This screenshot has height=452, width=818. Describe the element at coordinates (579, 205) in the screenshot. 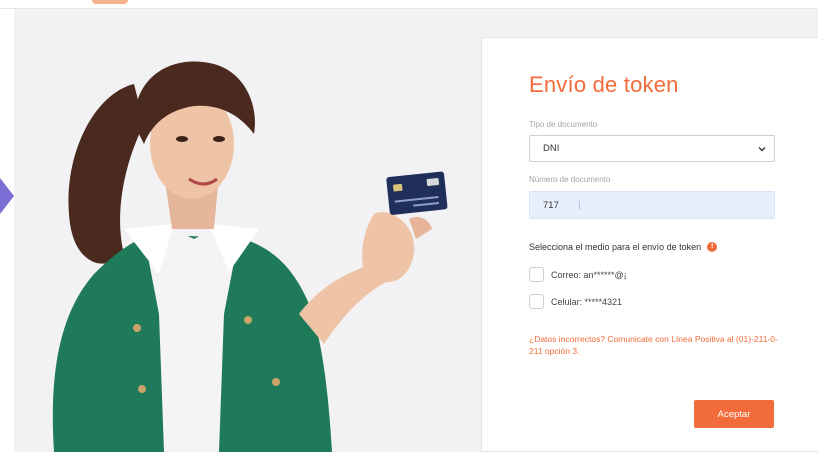

I see `text-caret` at that location.